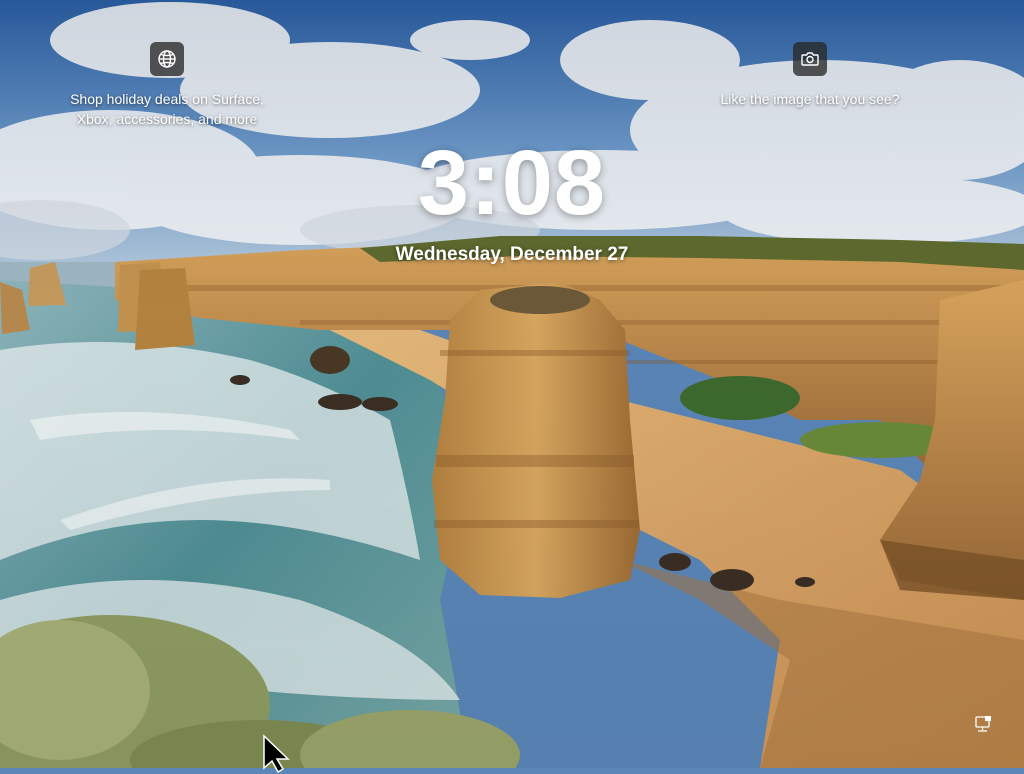 The image size is (1024, 774). Describe the element at coordinates (810, 99) in the screenshot. I see `spotlight-like-text: Like the image that you see?` at that location.